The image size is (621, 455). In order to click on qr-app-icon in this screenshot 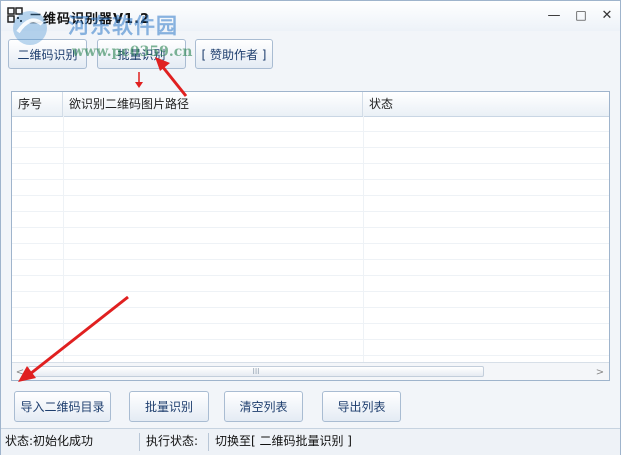, I will do `click(15, 15)`.